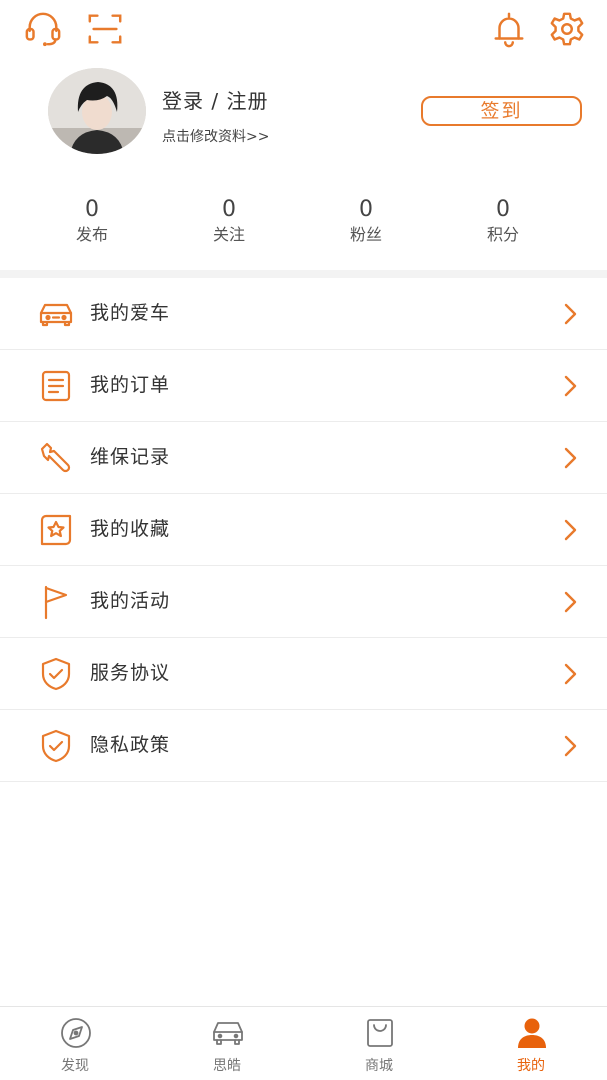  What do you see at coordinates (228, 234) in the screenshot?
I see `stat-following-label: 关注` at bounding box center [228, 234].